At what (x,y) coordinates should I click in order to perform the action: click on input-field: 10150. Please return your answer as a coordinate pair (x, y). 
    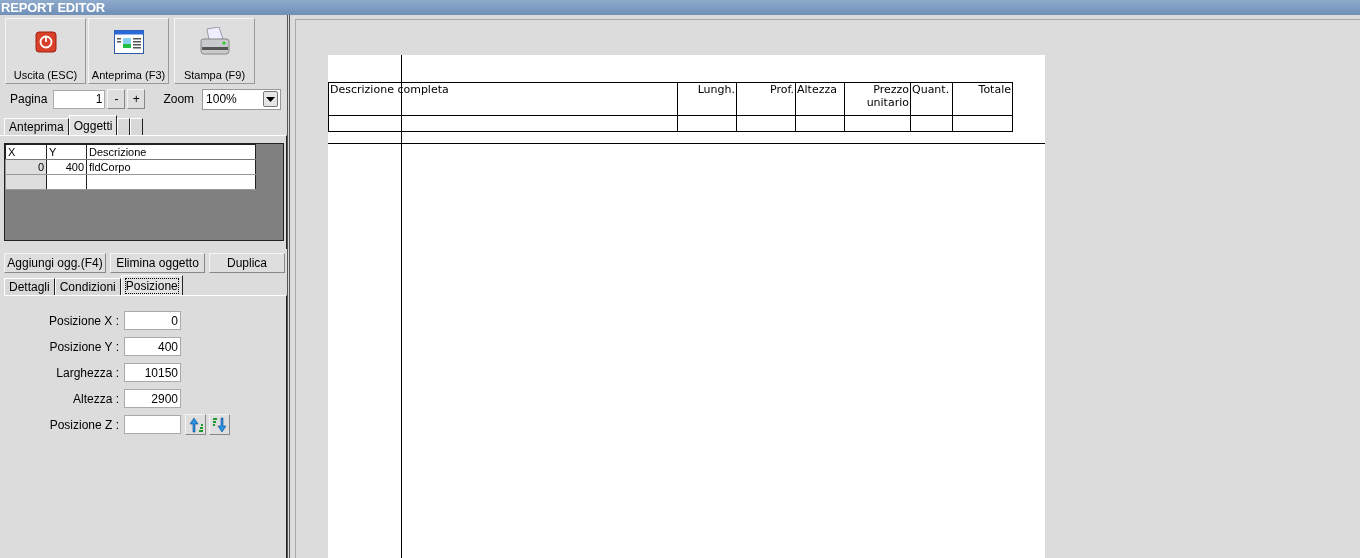
    Looking at the image, I should click on (152, 372).